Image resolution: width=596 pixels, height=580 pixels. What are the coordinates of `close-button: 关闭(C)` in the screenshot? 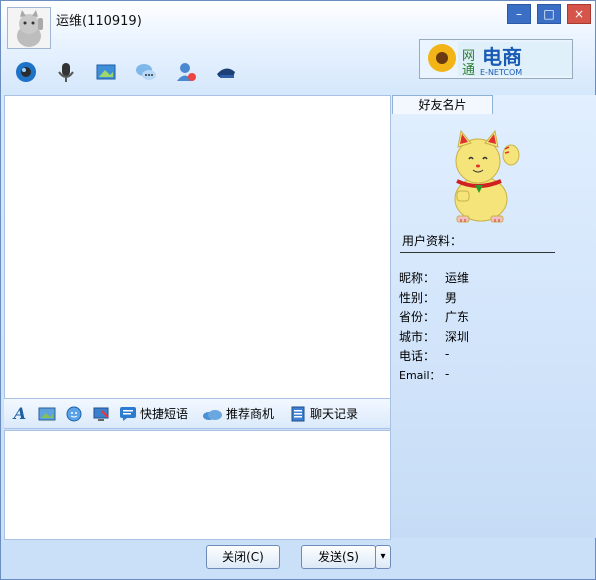 It's located at (243, 557).